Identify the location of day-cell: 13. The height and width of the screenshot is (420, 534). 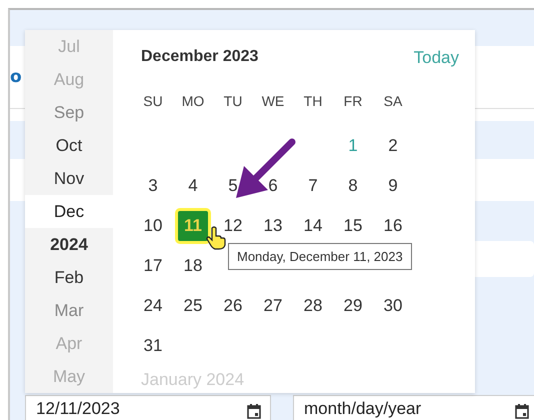
(273, 226).